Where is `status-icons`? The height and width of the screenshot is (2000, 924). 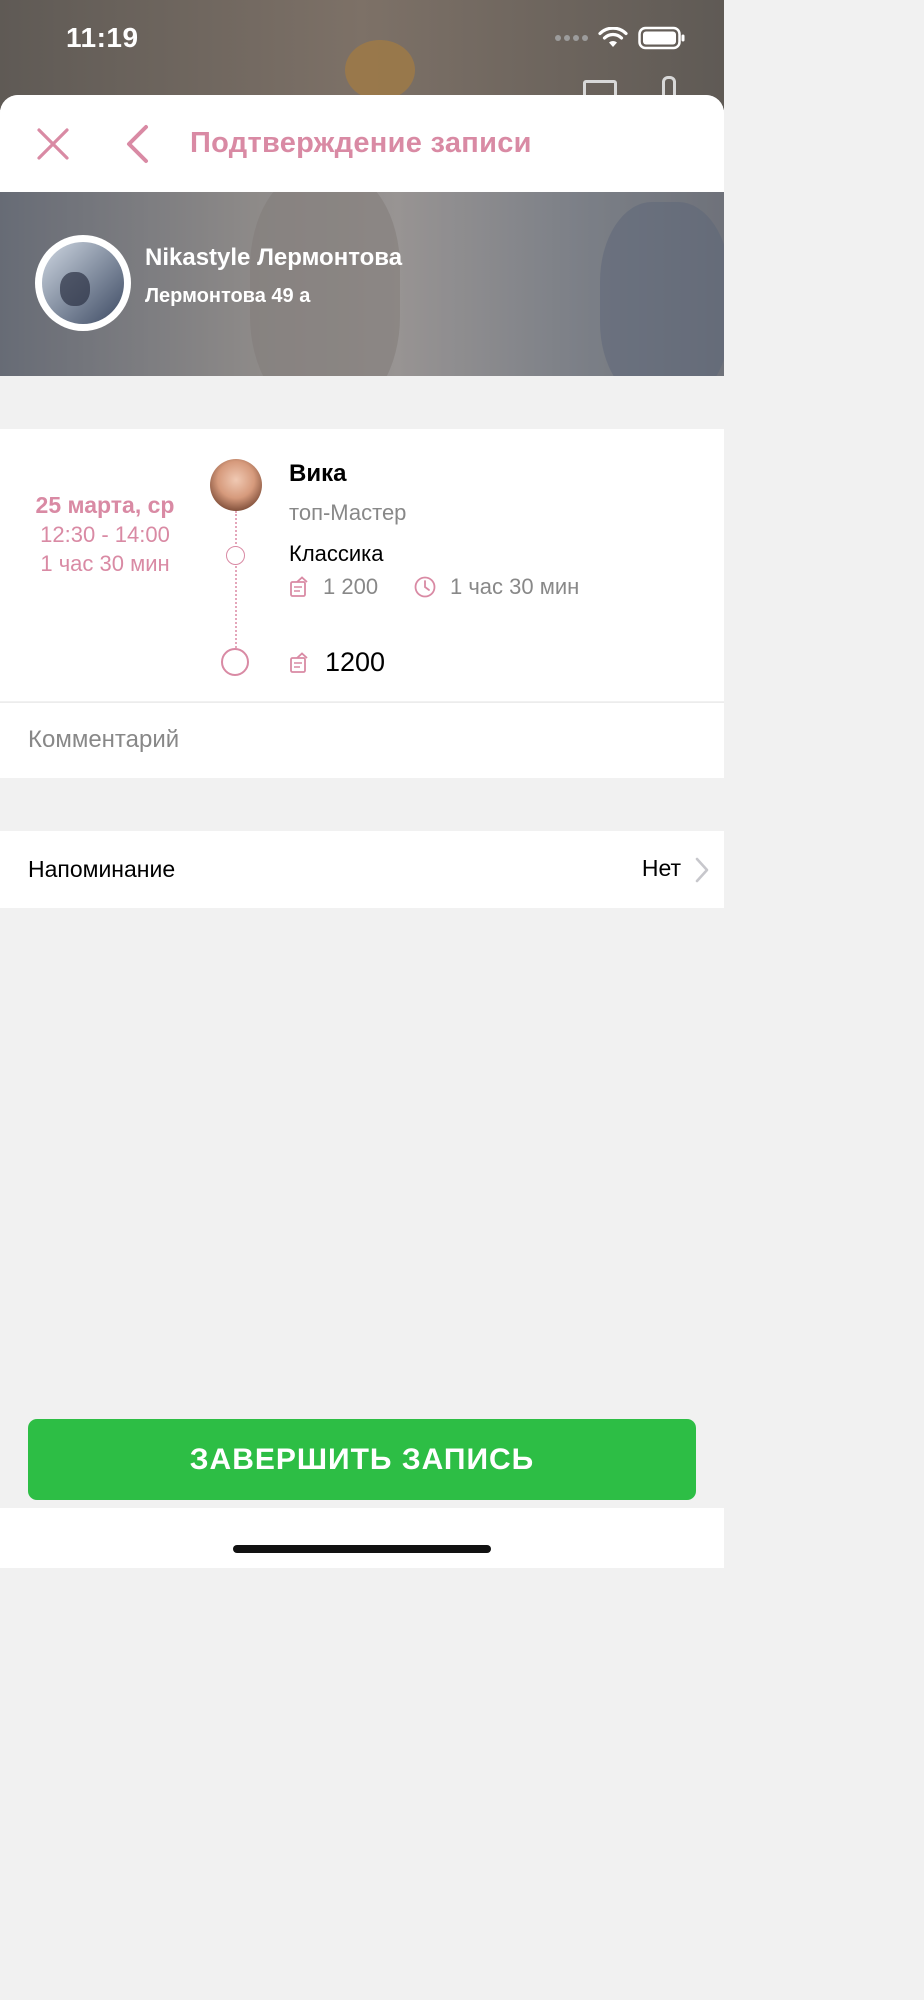 status-icons is located at coordinates (620, 38).